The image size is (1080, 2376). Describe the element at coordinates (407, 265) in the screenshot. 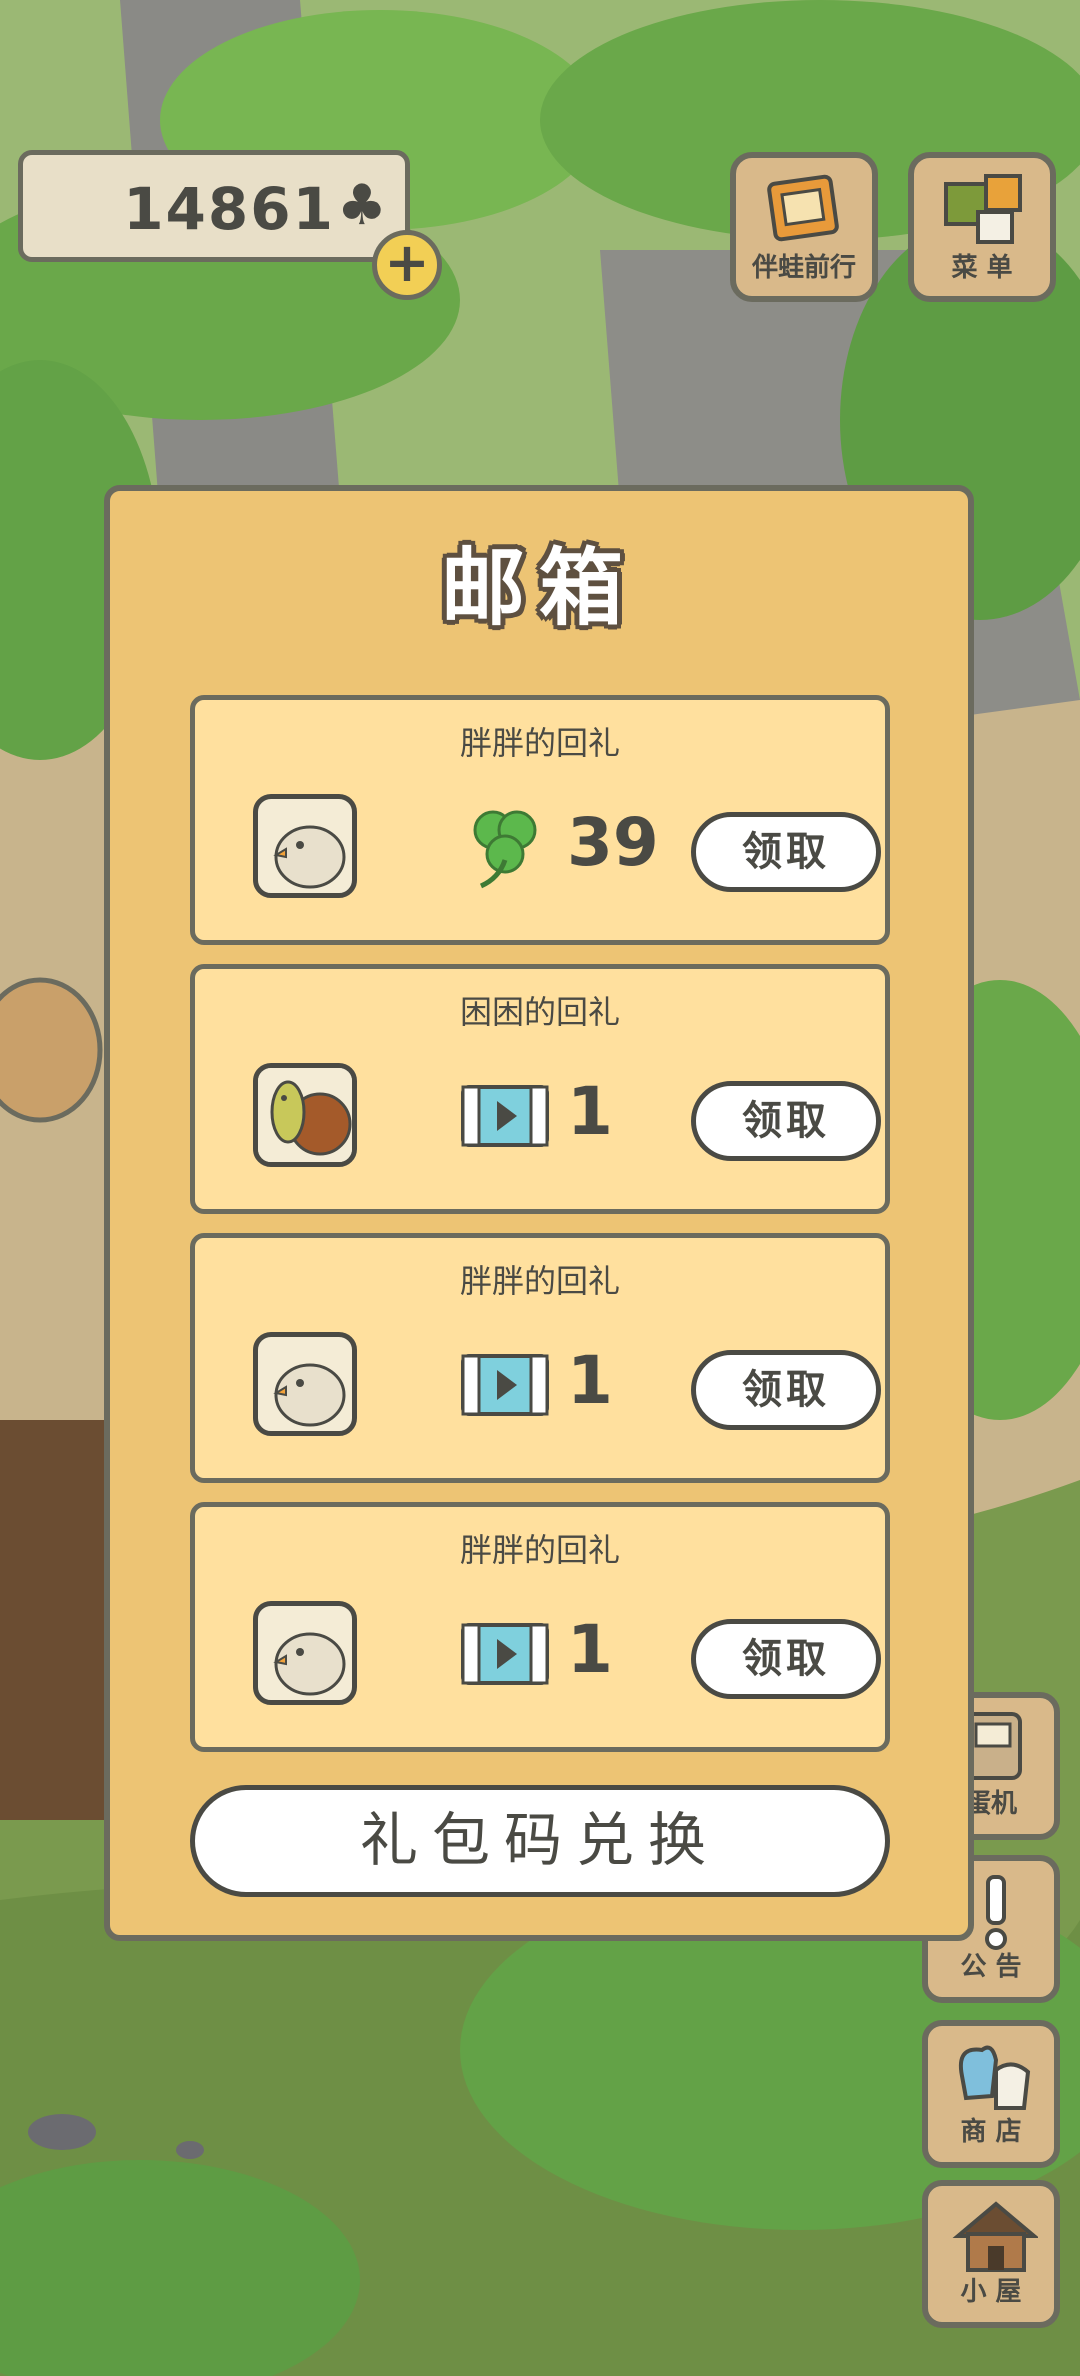

I see `add-clover-button: +` at that location.